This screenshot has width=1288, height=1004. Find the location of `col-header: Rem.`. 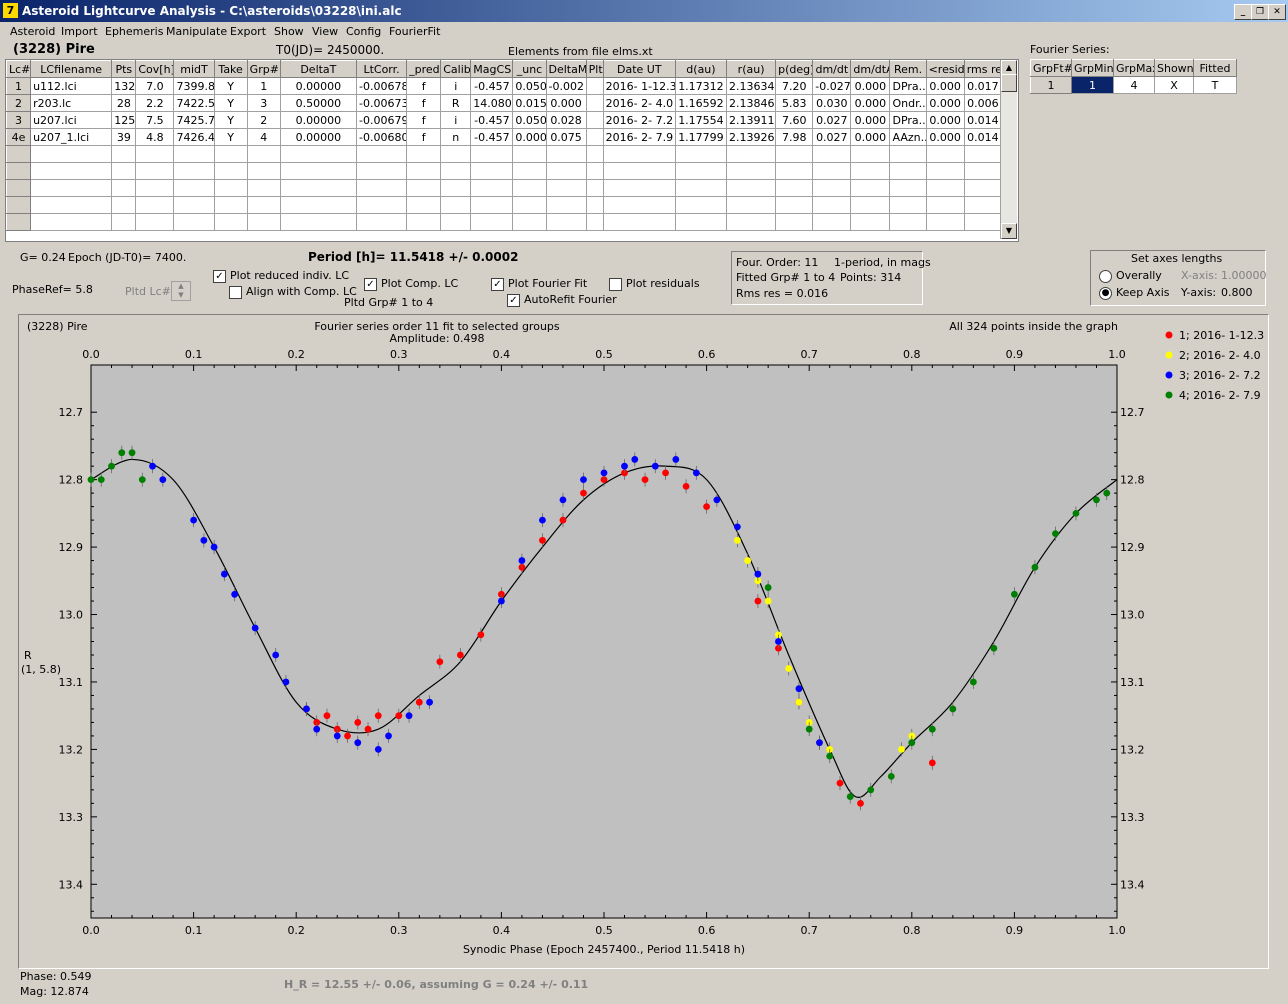

col-header: Rem. is located at coordinates (908, 69).